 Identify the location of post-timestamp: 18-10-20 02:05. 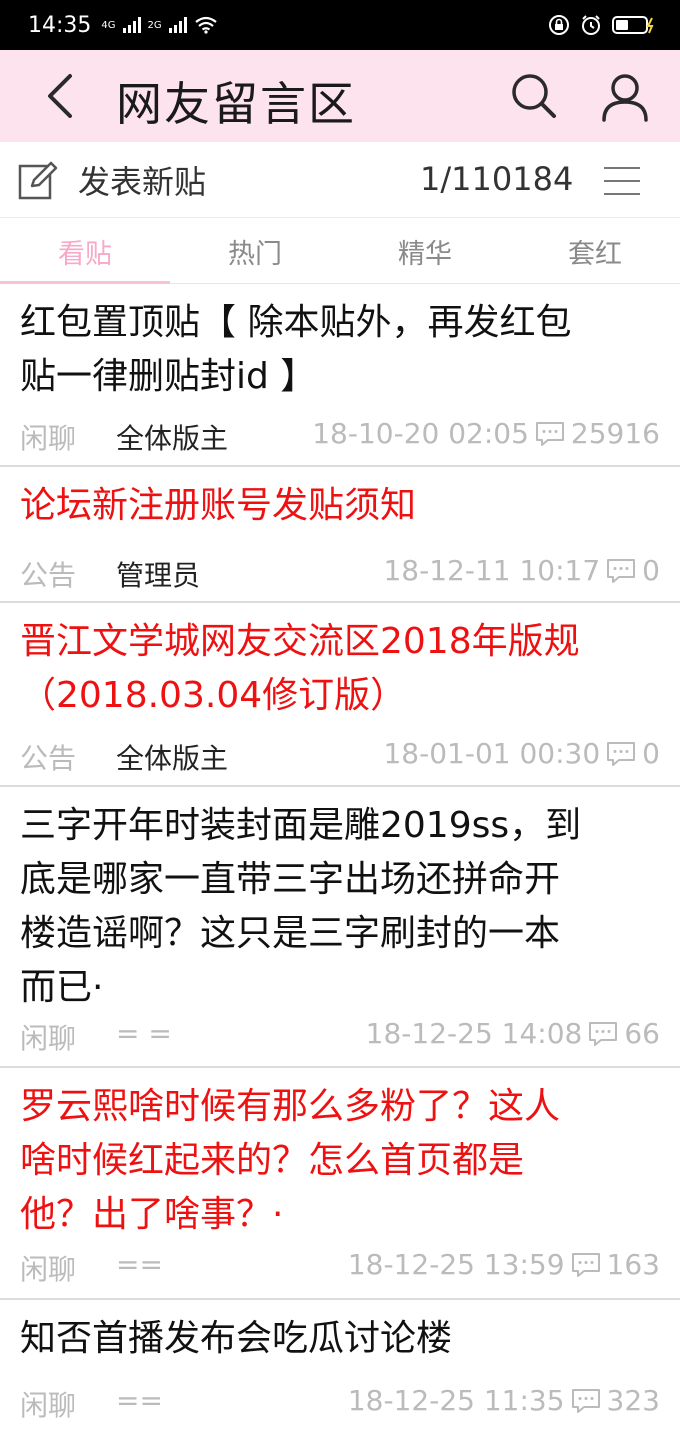
(420, 433).